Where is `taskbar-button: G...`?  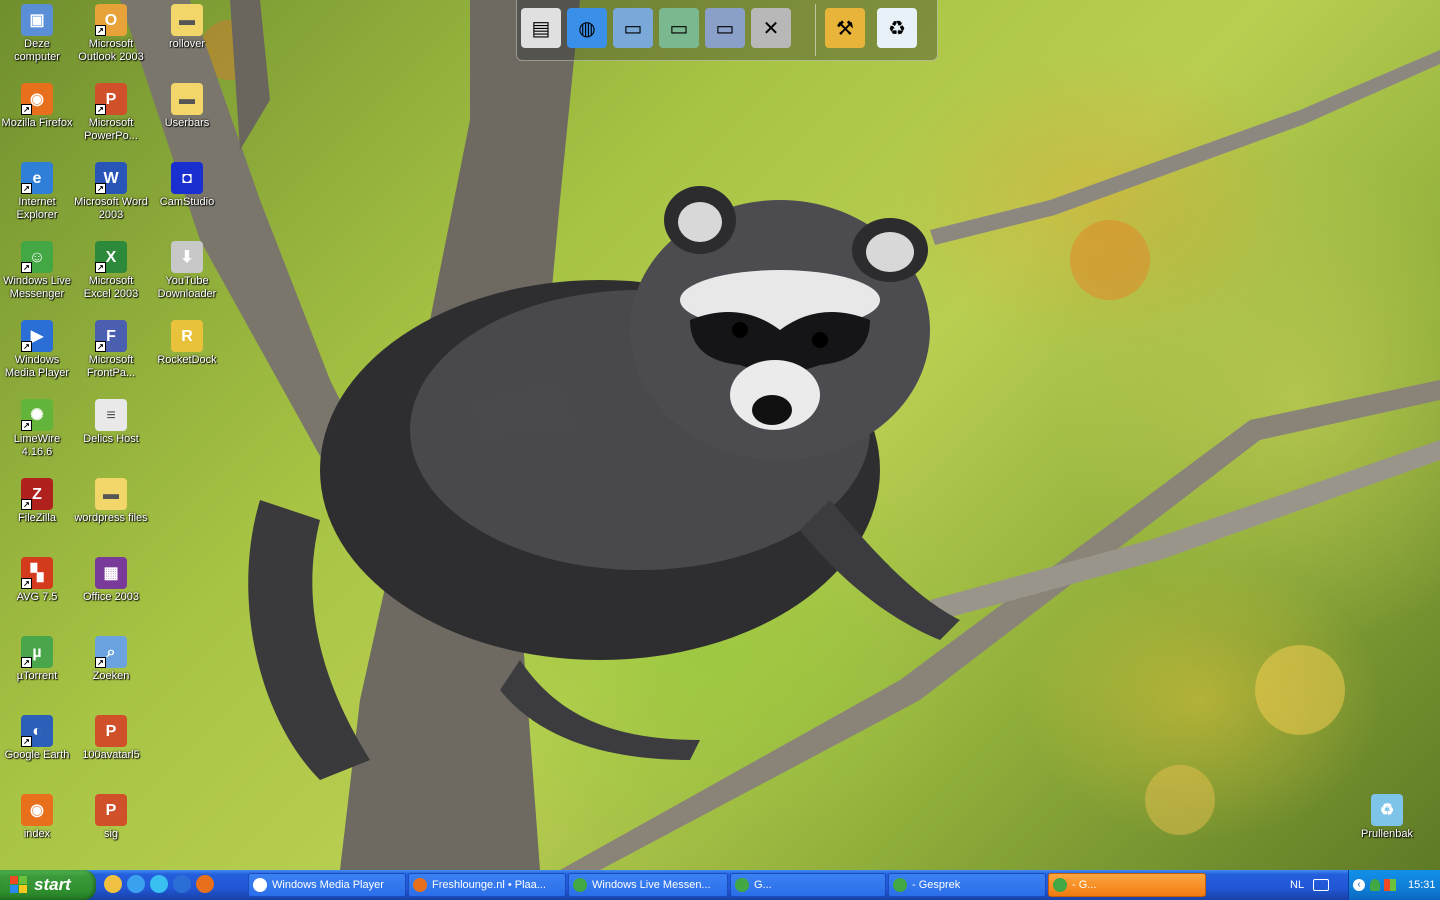
taskbar-button: G... is located at coordinates (808, 885).